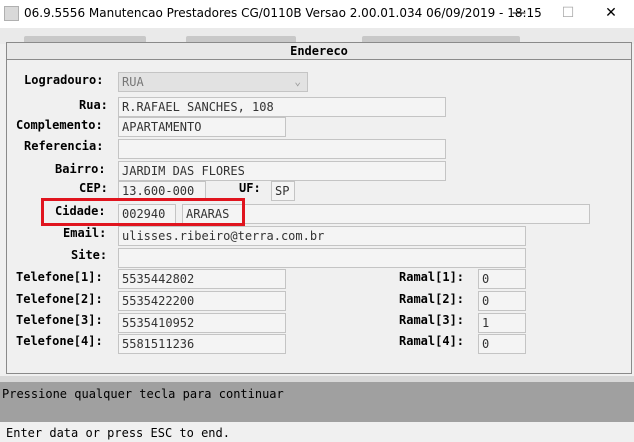 This screenshot has height=442, width=634. Describe the element at coordinates (213, 82) in the screenshot. I see `logradouro-select: RUA ⌄` at that location.